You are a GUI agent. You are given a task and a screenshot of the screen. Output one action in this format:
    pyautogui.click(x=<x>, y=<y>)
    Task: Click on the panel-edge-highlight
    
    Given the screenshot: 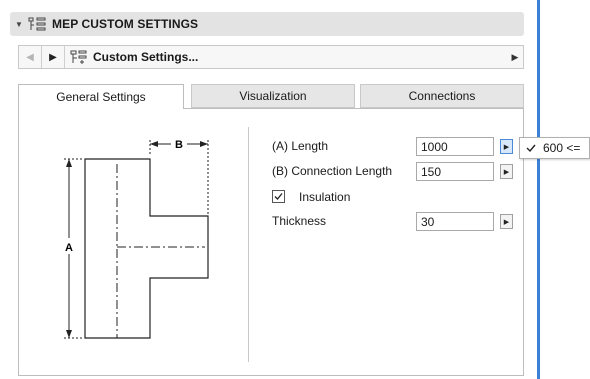 What is the action you would take?
    pyautogui.click(x=538, y=189)
    